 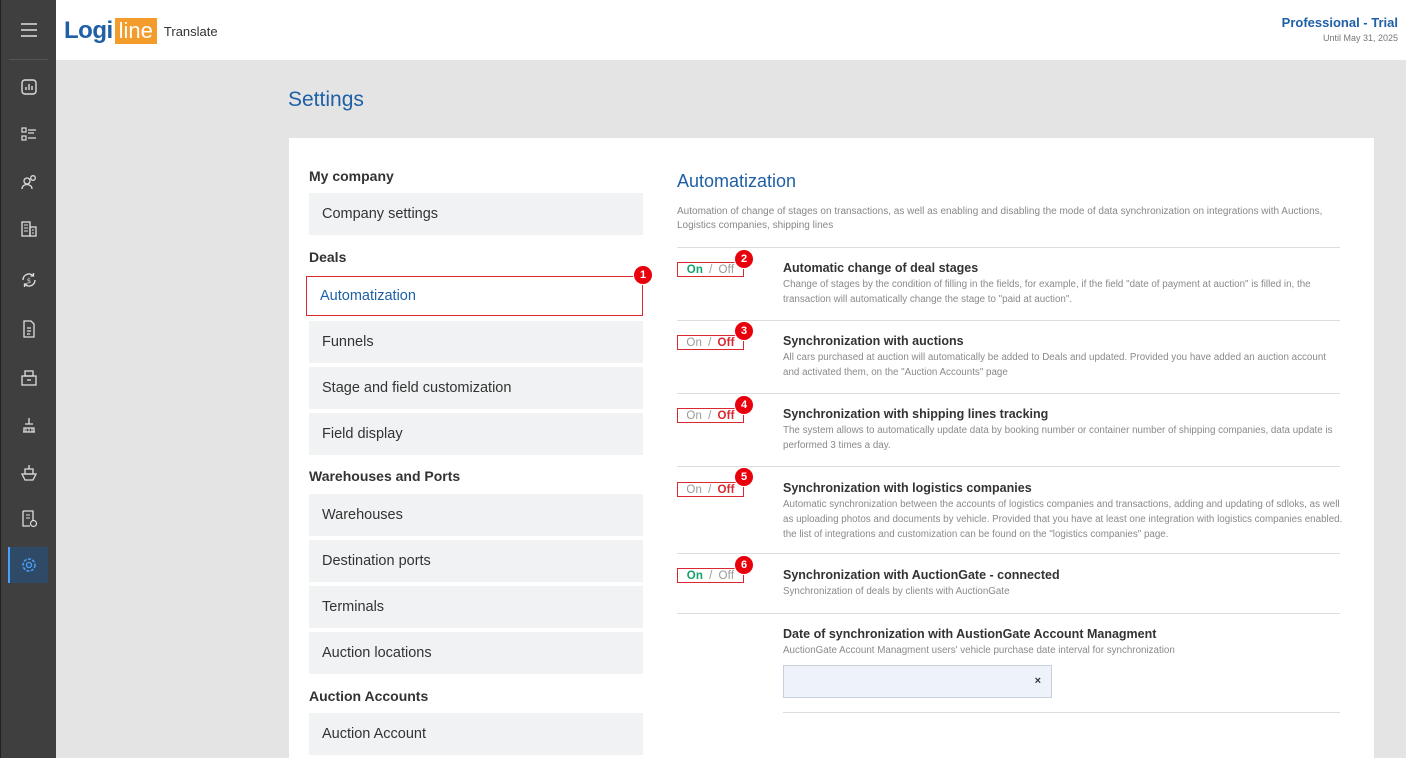 I want to click on plan-info: Professional - Trial Until May 31, 2025, so click(x=1340, y=29).